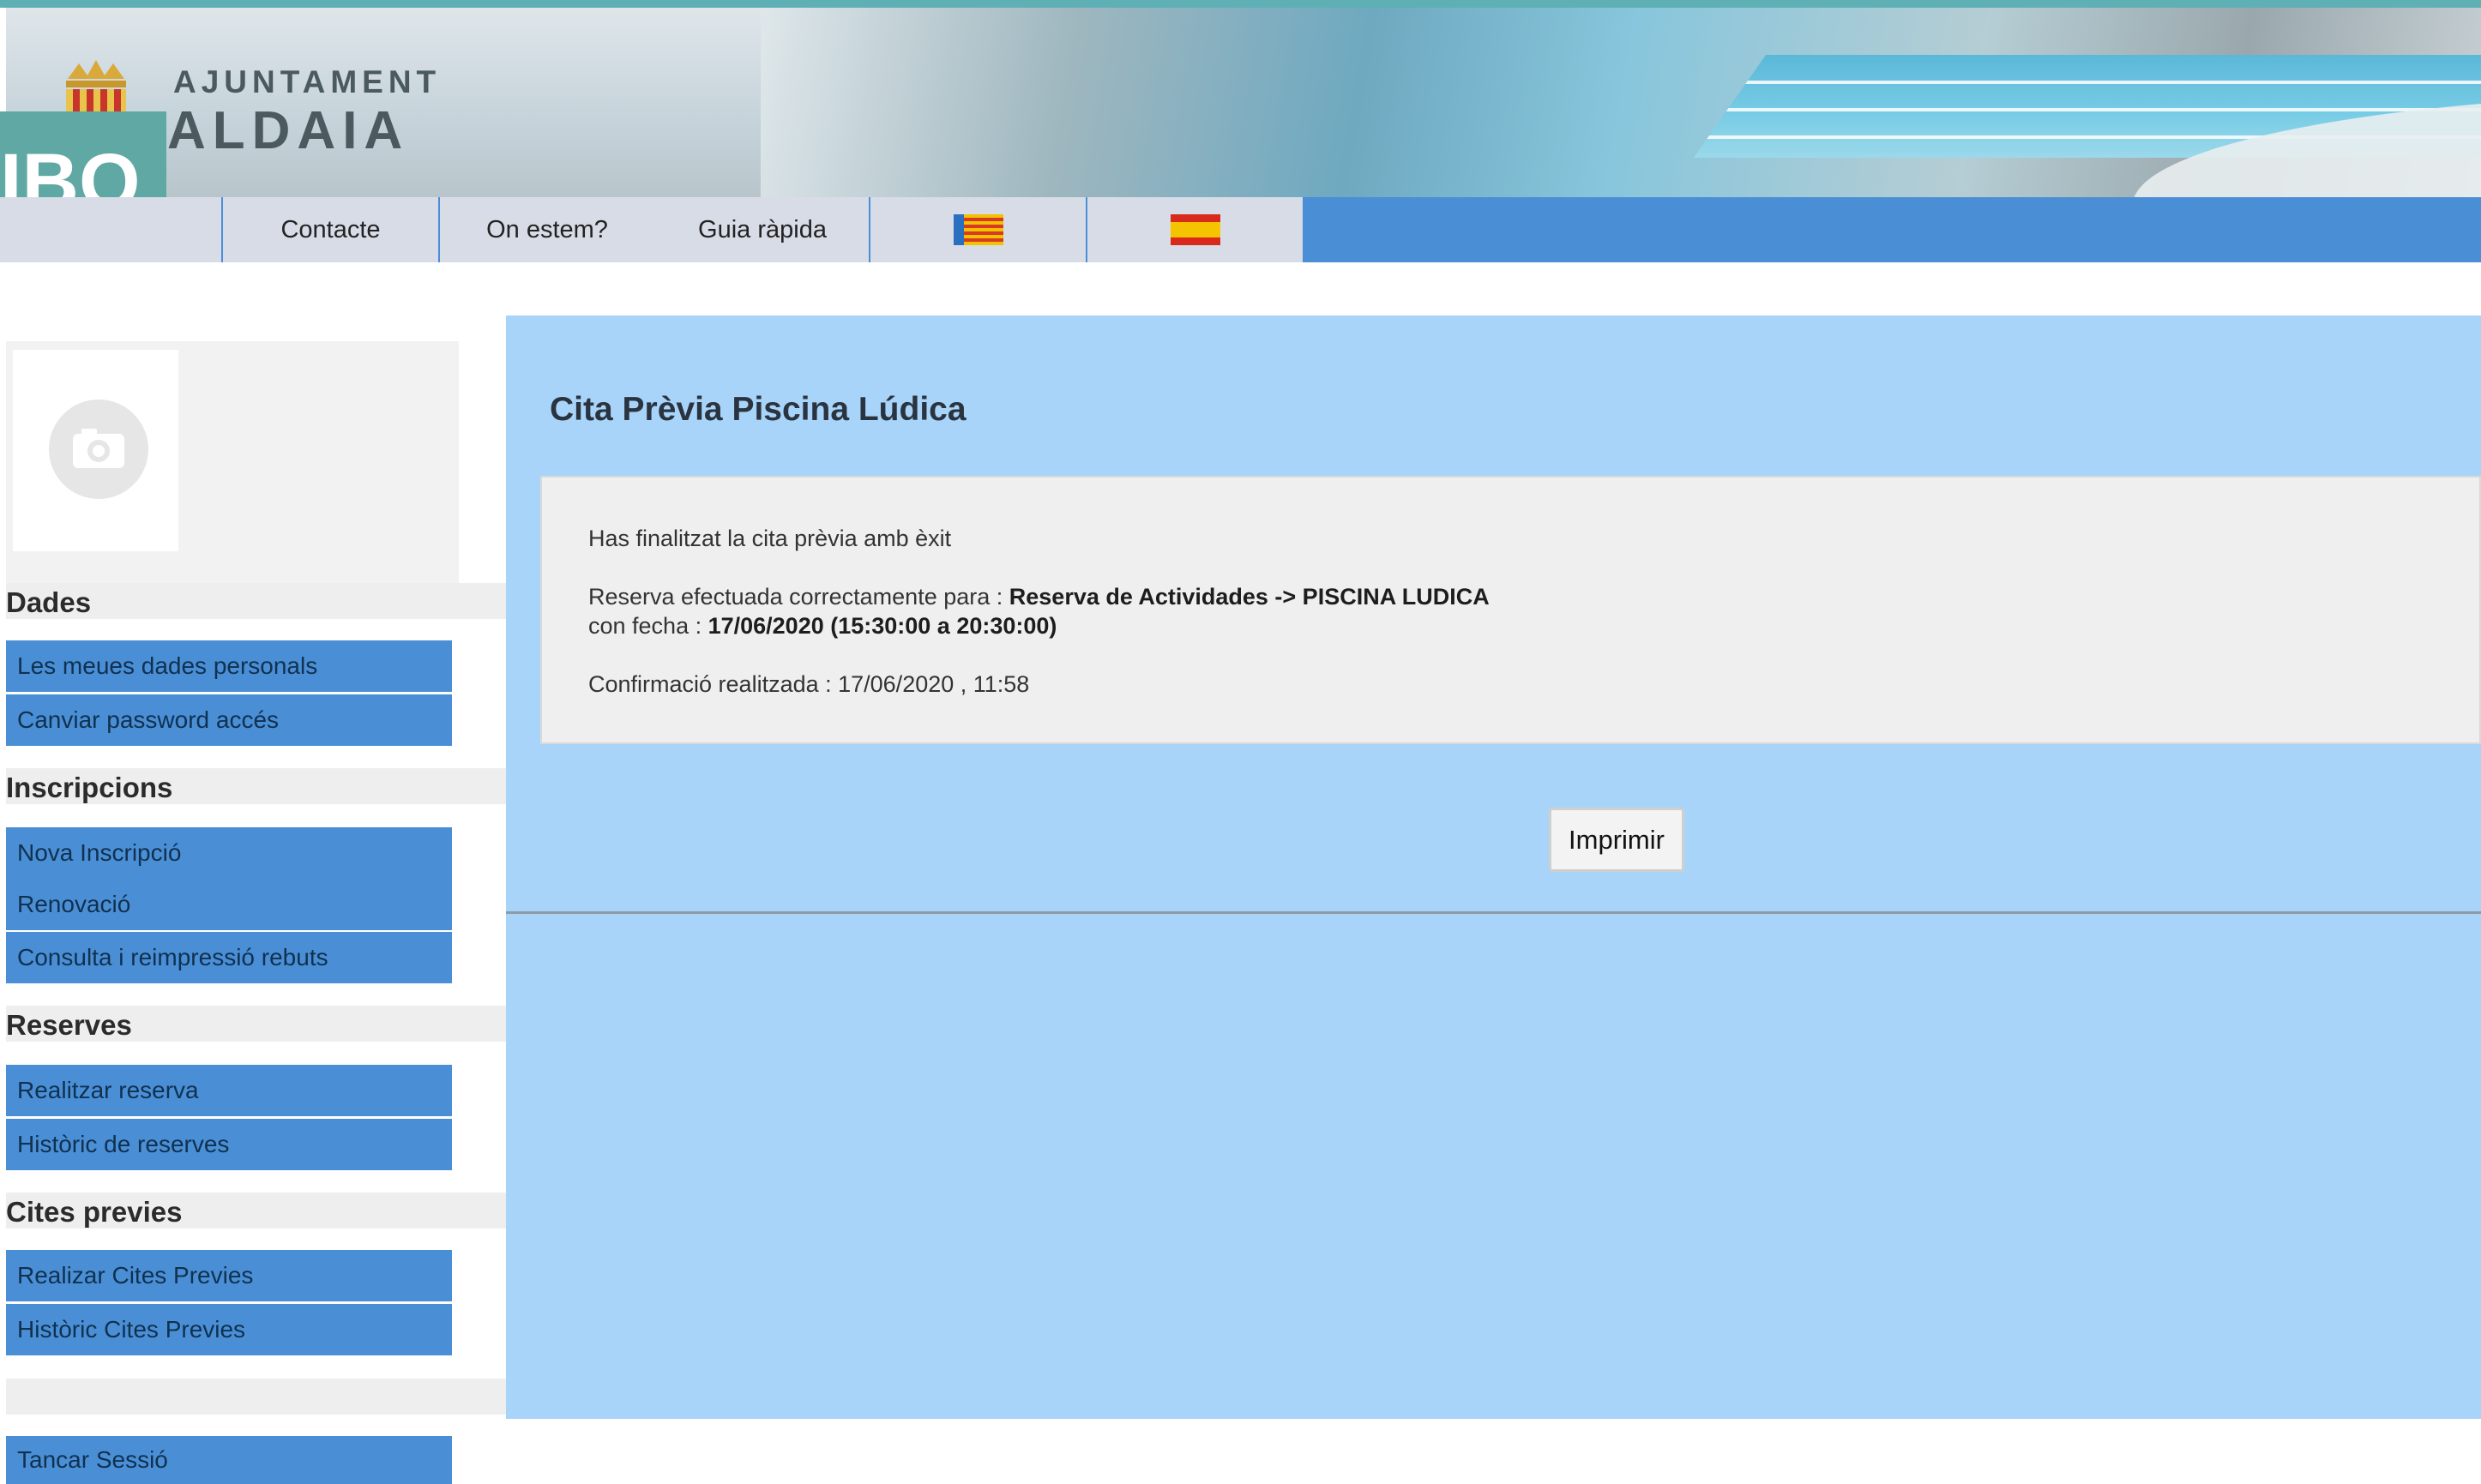 Image resolution: width=2481 pixels, height=1484 pixels. What do you see at coordinates (229, 1275) in the screenshot?
I see `menu-realizar-cites: Realizar Cites Previes` at bounding box center [229, 1275].